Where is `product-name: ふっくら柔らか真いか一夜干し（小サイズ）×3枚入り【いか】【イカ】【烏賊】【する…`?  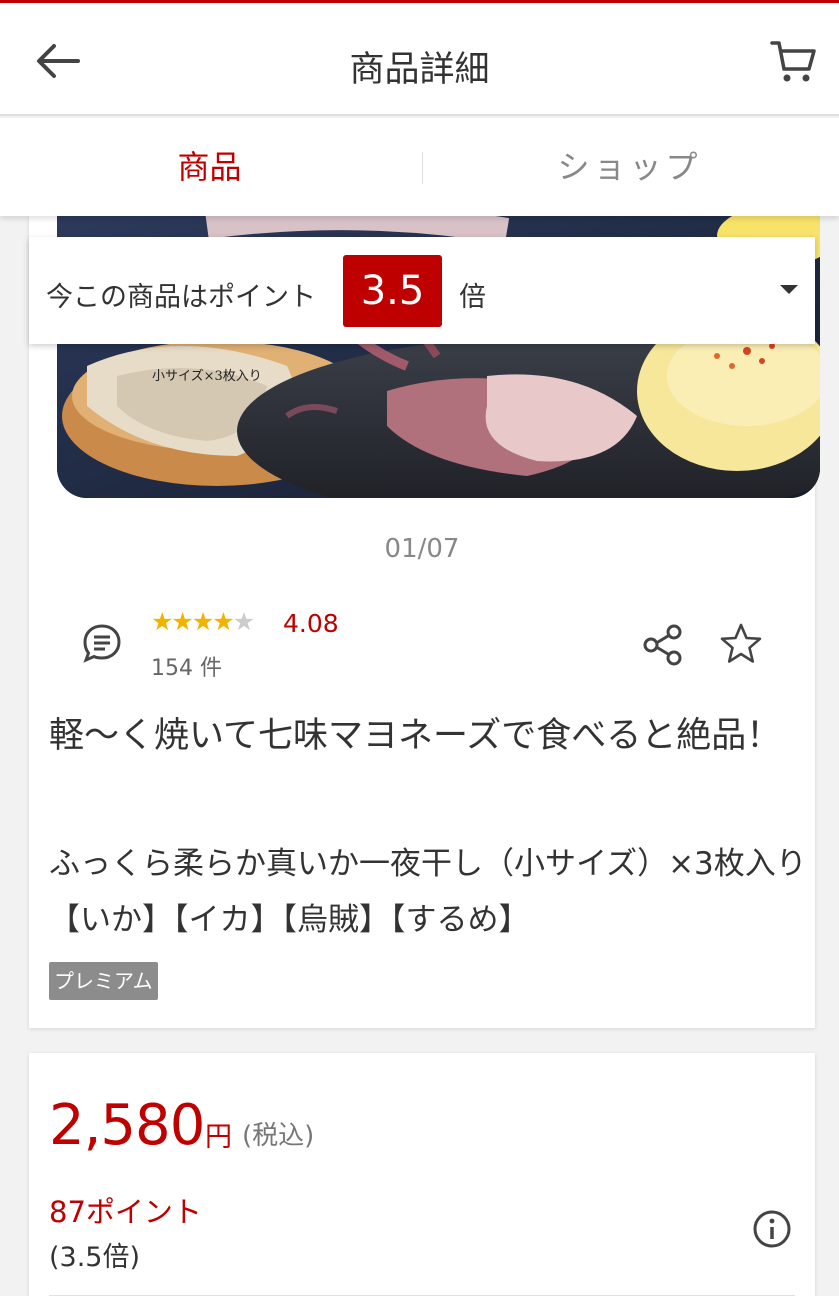
product-name: ふっくら柔らか真いか一夜干し（小サイズ）×3枚入り【いか】【イカ】【烏賊】【する… is located at coordinates (428, 892).